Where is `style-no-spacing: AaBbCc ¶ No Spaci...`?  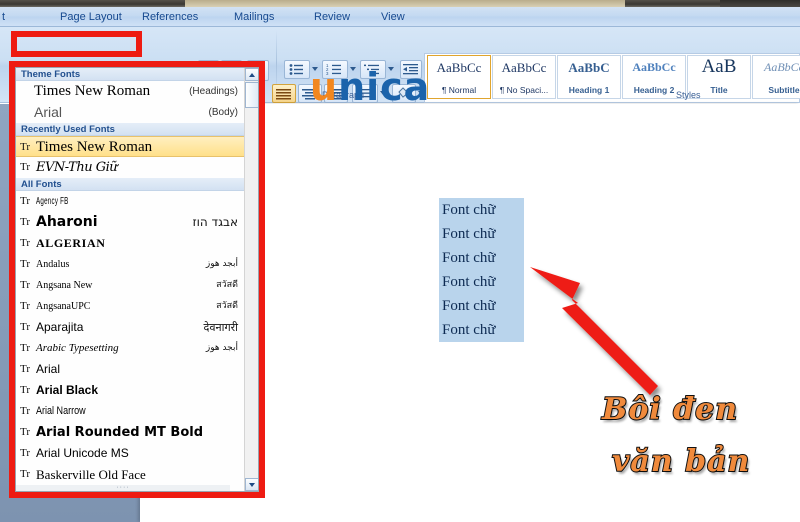 style-no-spacing: AaBbCc ¶ No Spaci... is located at coordinates (524, 77).